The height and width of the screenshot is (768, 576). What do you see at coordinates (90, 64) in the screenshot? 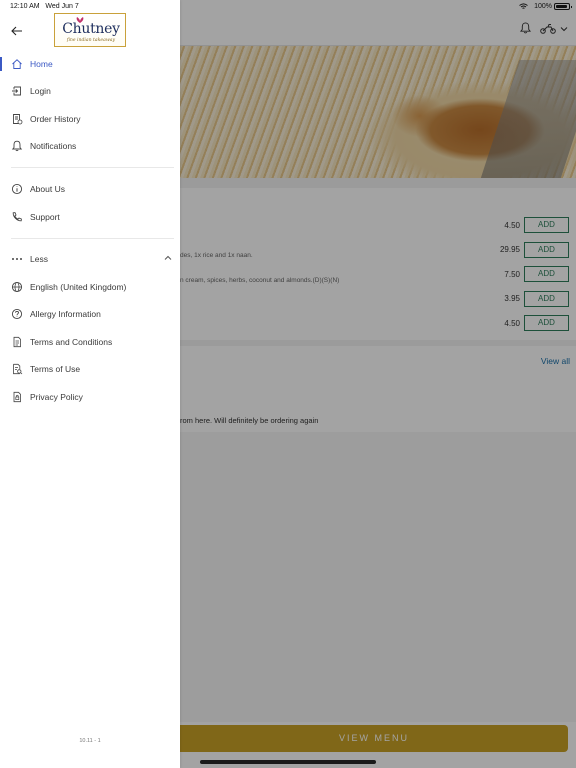
I see `nav-item-home: Home` at bounding box center [90, 64].